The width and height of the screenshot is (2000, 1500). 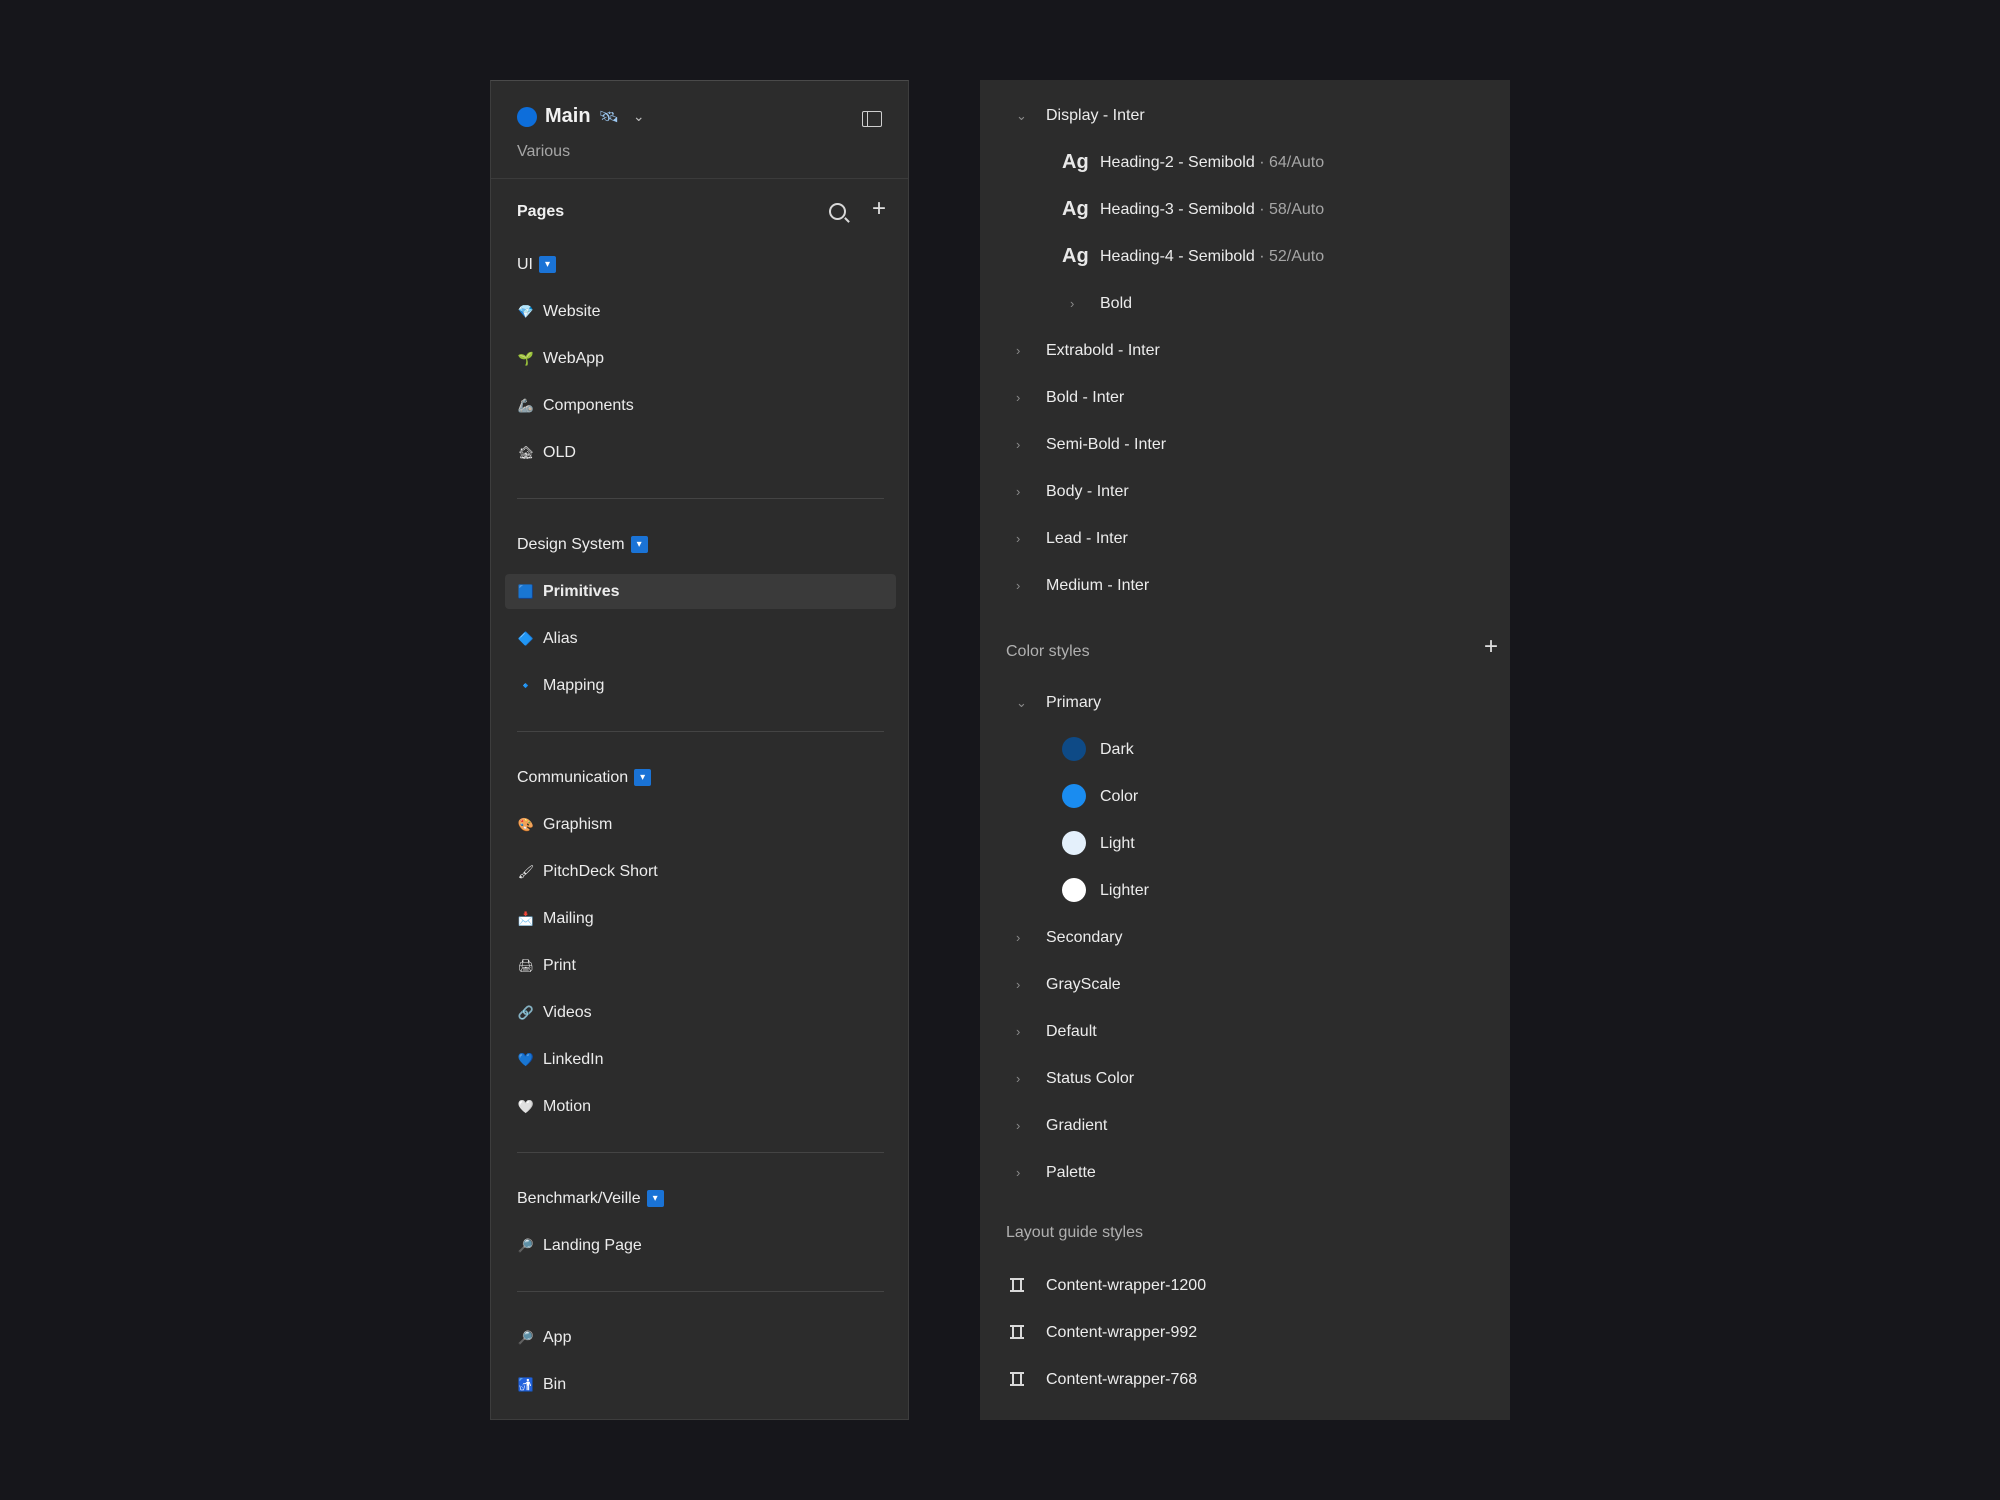 I want to click on page-item: 🚮 Bin, so click(x=699, y=1384).